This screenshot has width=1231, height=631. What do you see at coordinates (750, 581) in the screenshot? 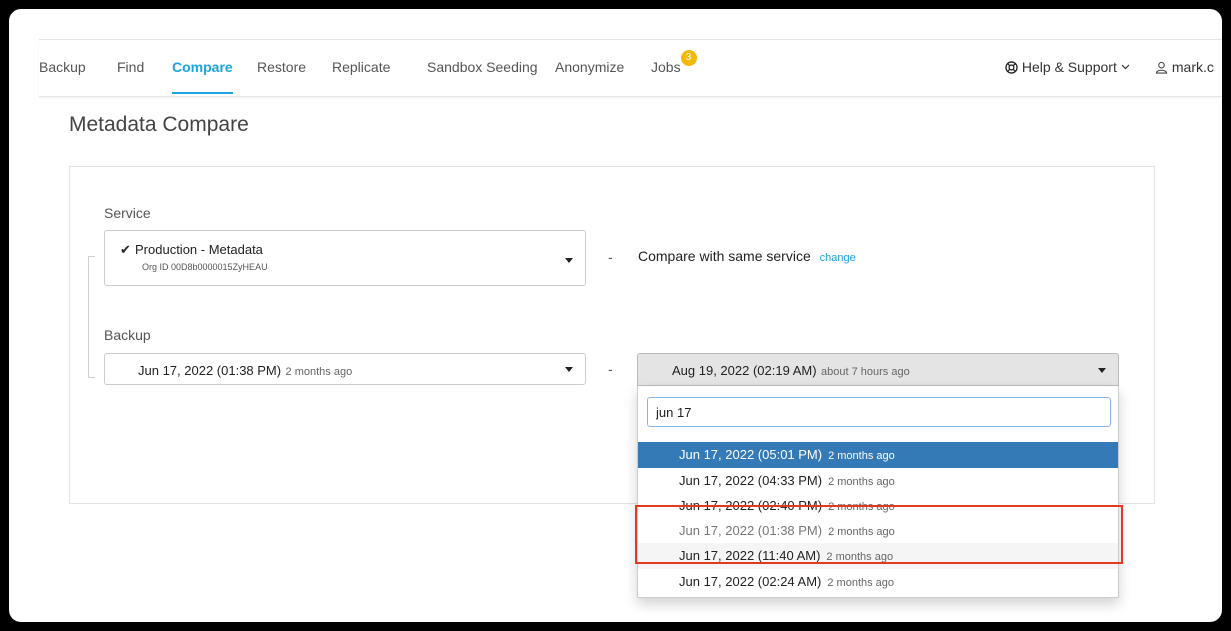
I see `option-date: Jun 17, 2022 (02:24 AM)` at bounding box center [750, 581].